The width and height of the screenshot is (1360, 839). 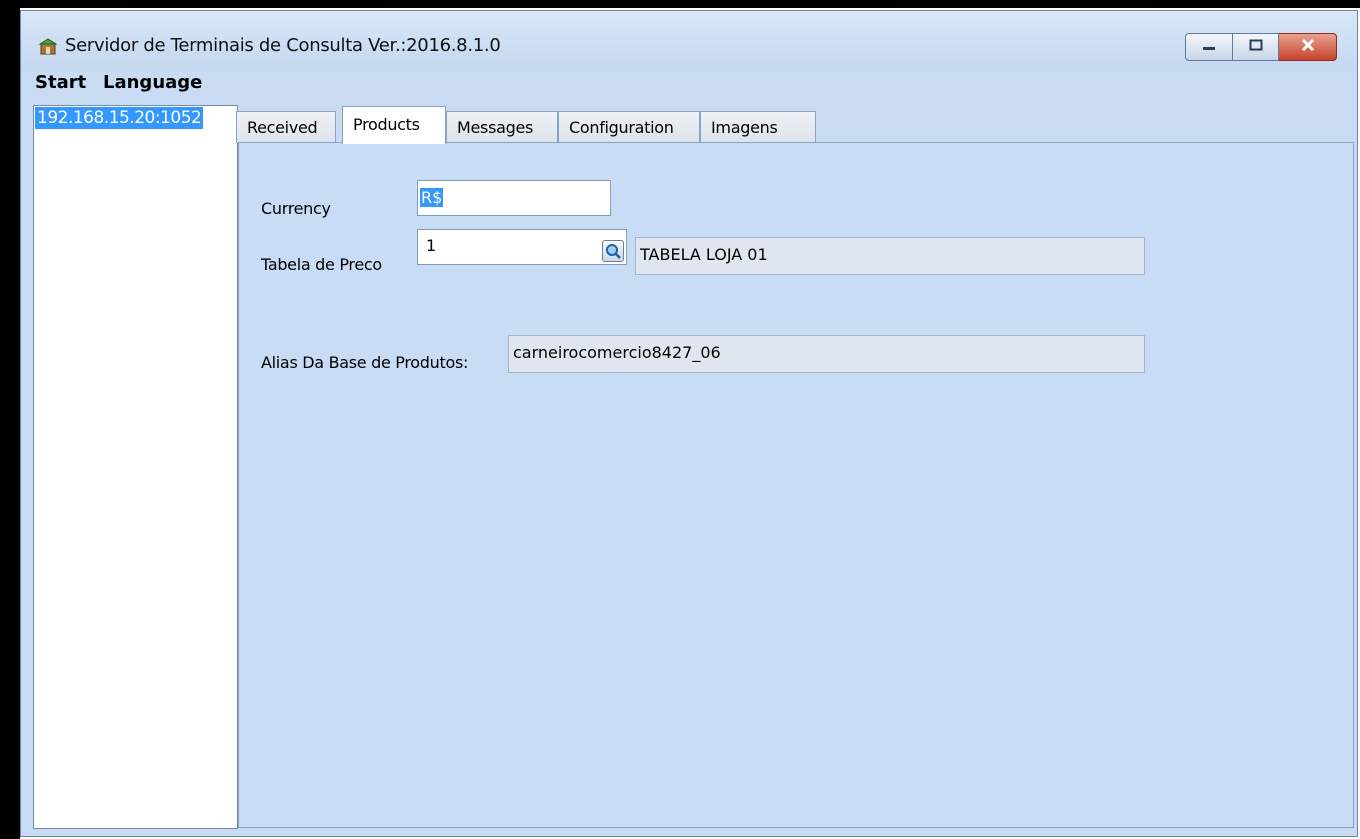 I want to click on menu-start: Start, so click(x=60, y=82).